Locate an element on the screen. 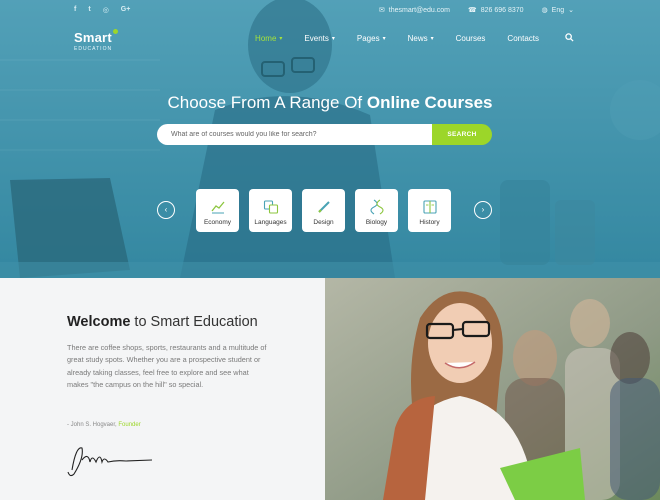 This screenshot has width=660, height=500. nav-label: News is located at coordinates (417, 38).